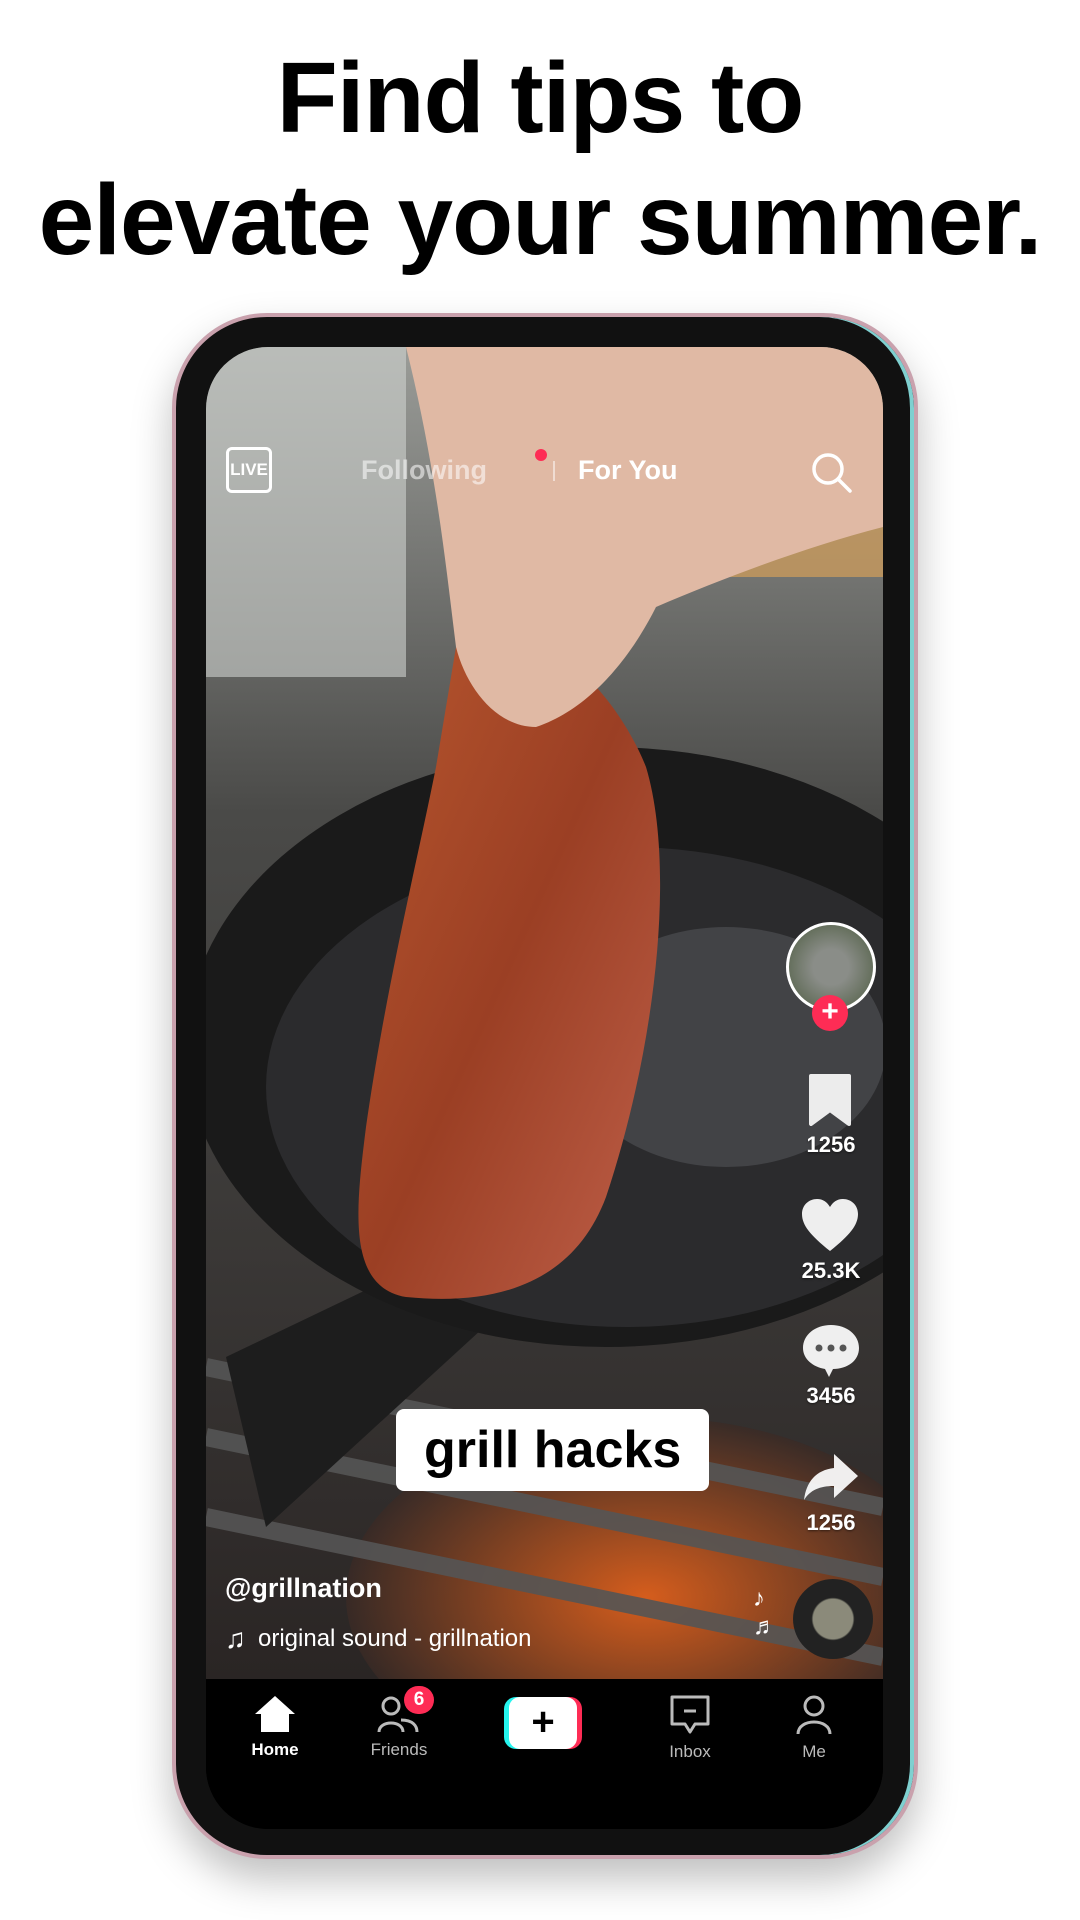 This screenshot has height=1920, width=1080. Describe the element at coordinates (399, 1723) in the screenshot. I see `nav-friends: Friends 6` at that location.